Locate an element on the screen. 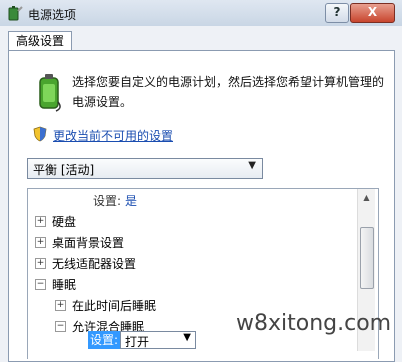  tree-item-sleep-after: 在此时间后睡眠 is located at coordinates (114, 305).